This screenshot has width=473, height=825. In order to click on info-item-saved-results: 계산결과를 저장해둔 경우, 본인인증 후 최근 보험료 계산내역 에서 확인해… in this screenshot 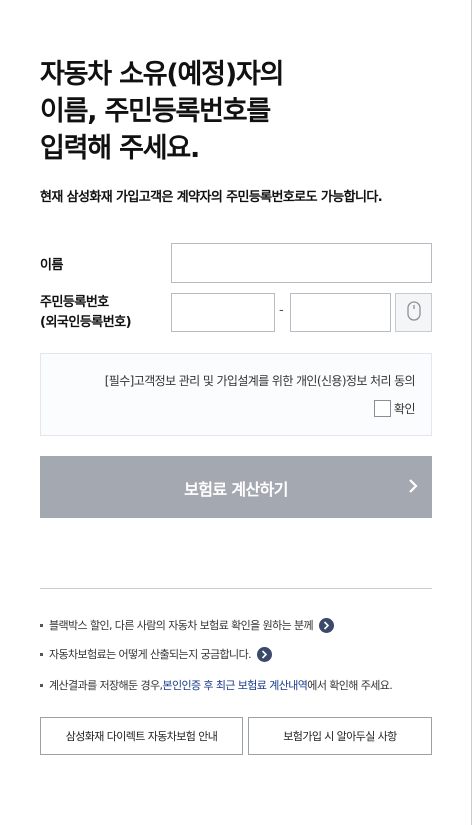, I will do `click(216, 685)`.